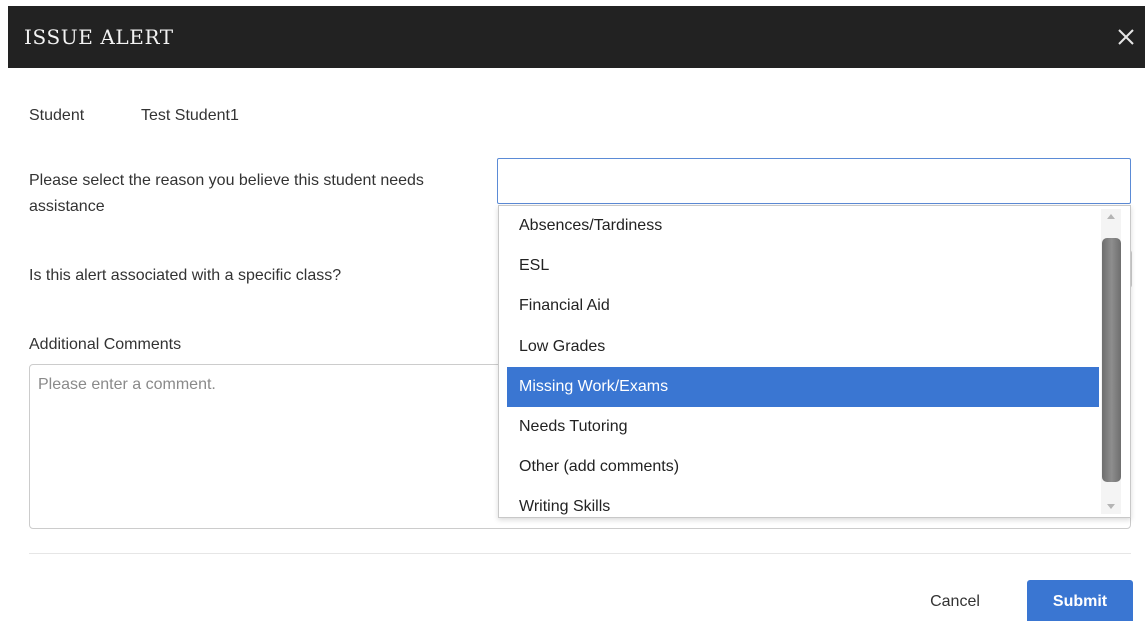 This screenshot has width=1145, height=621. I want to click on dialog-title: ISSUE ALERT, so click(99, 37).